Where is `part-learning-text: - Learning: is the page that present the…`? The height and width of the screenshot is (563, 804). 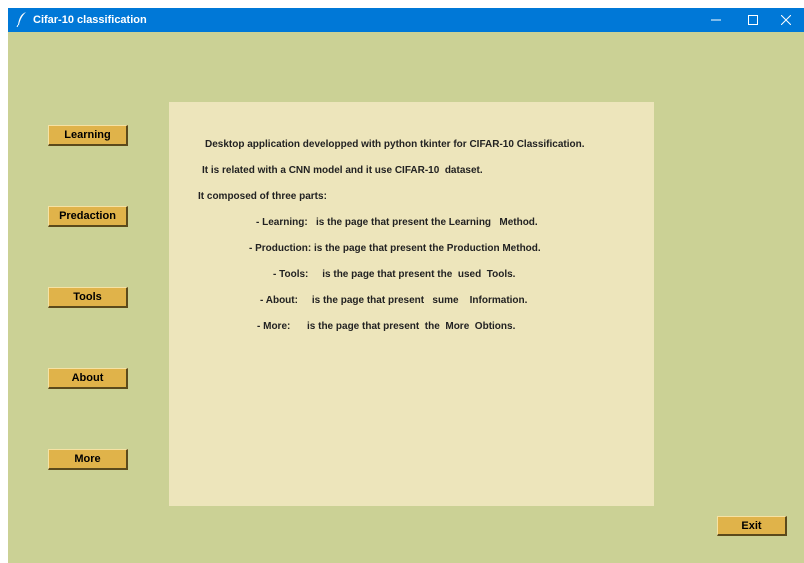
part-learning-text: - Learning: is the page that present the… is located at coordinates (397, 222).